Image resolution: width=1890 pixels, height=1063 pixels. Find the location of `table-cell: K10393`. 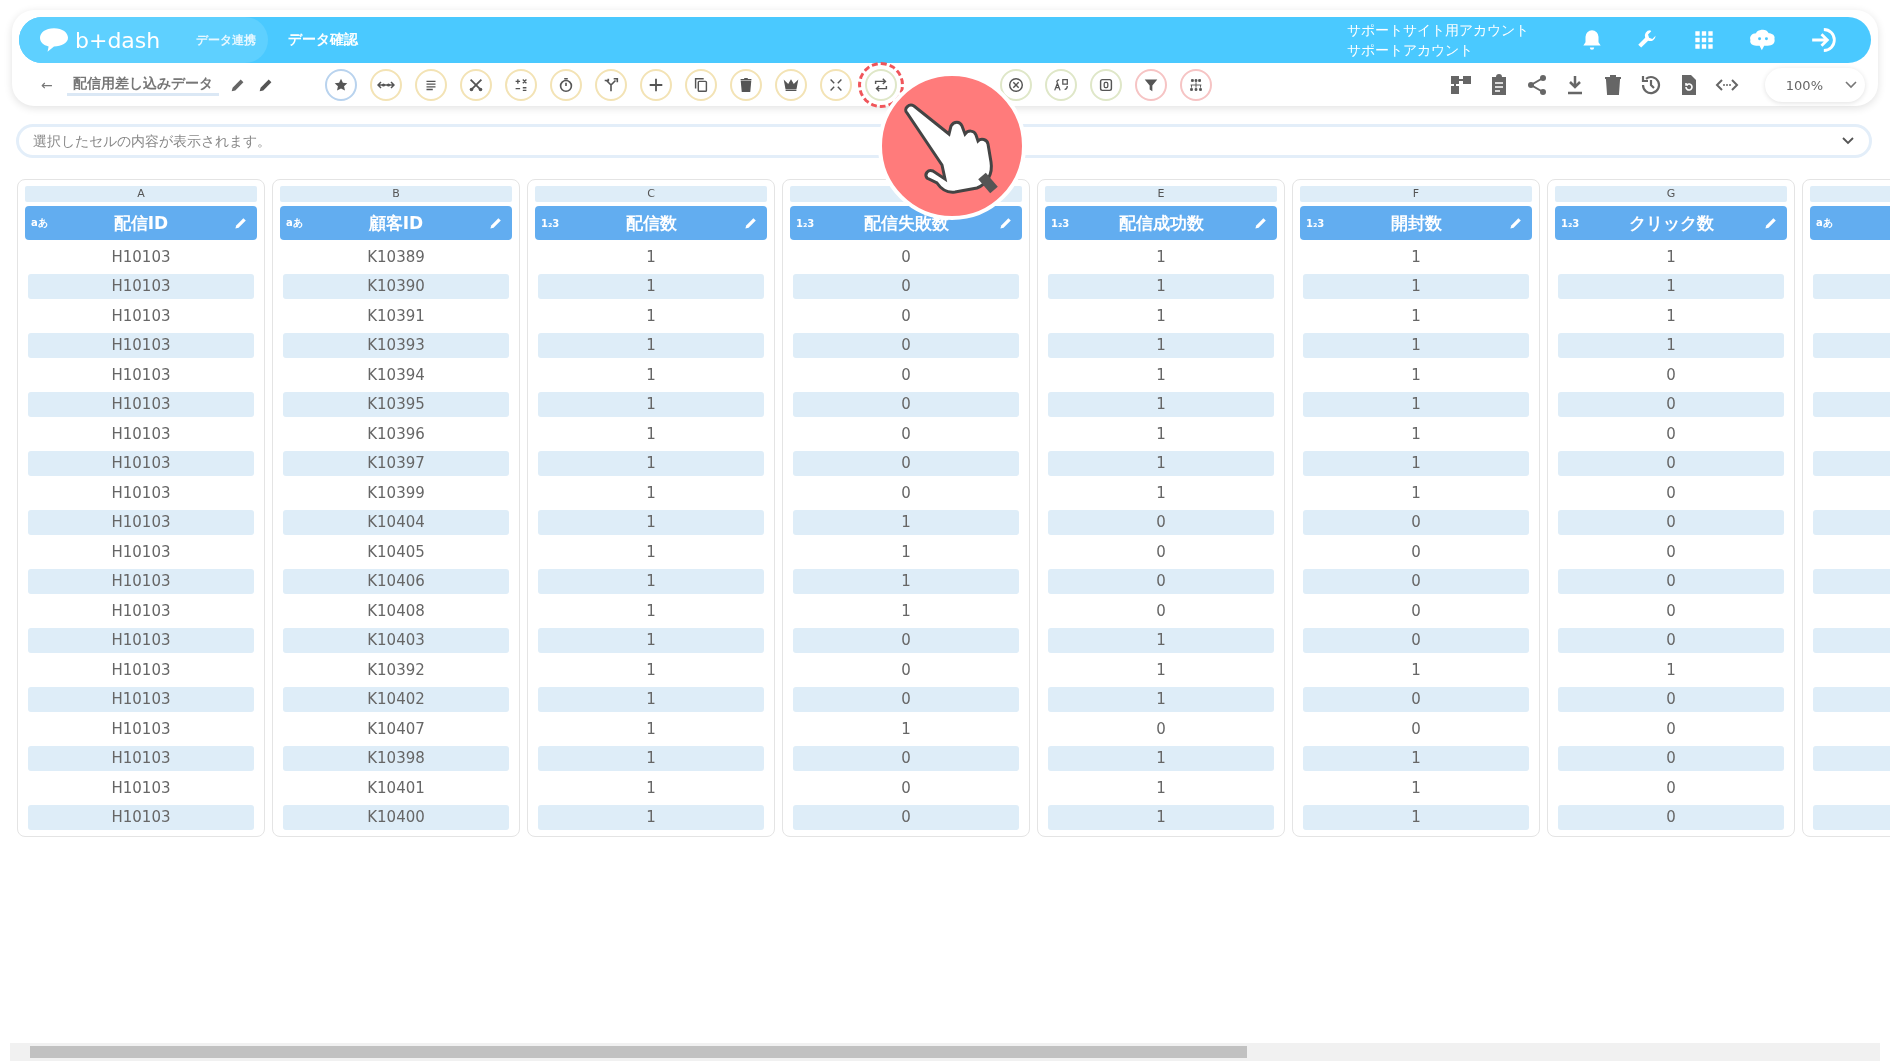

table-cell: K10393 is located at coordinates (396, 345).